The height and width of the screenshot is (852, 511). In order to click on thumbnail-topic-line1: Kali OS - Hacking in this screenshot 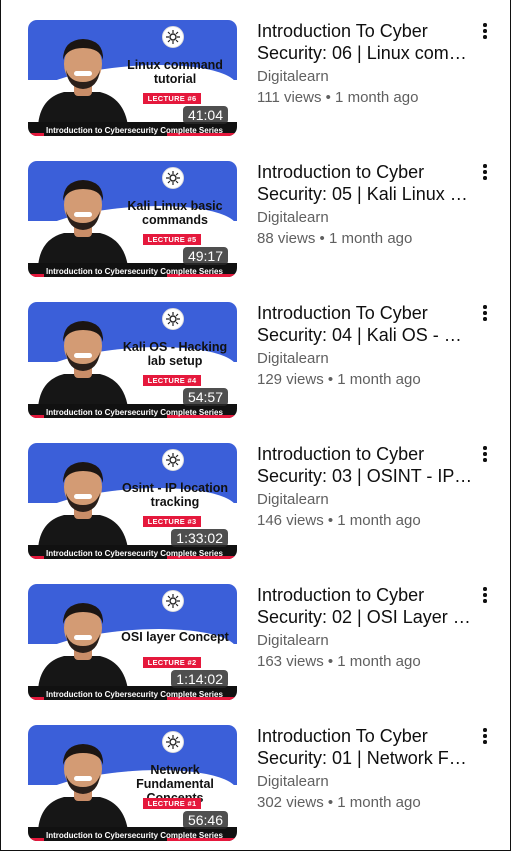, I will do `click(175, 347)`.